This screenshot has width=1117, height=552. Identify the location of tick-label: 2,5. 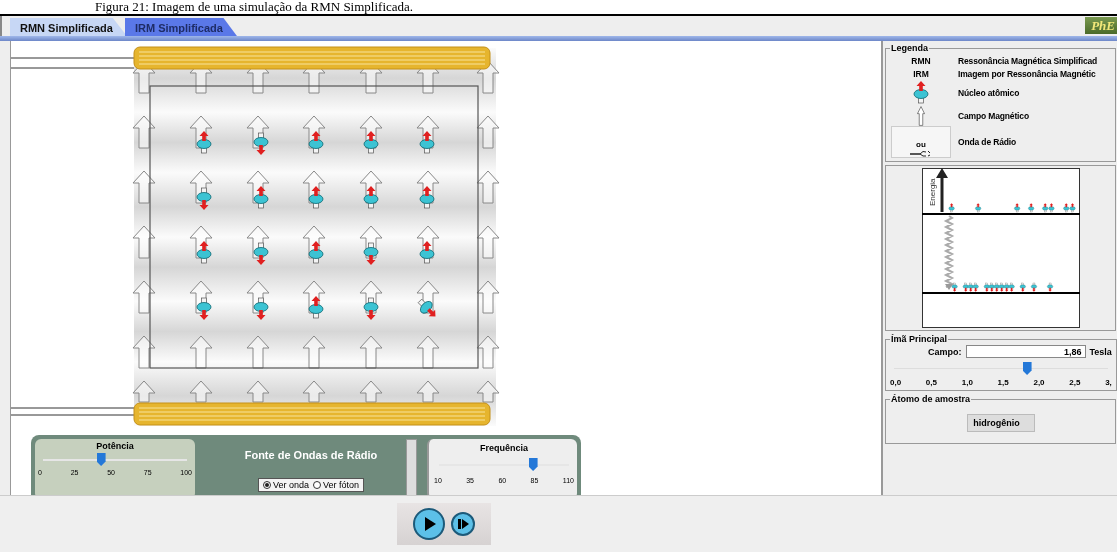
(1075, 382).